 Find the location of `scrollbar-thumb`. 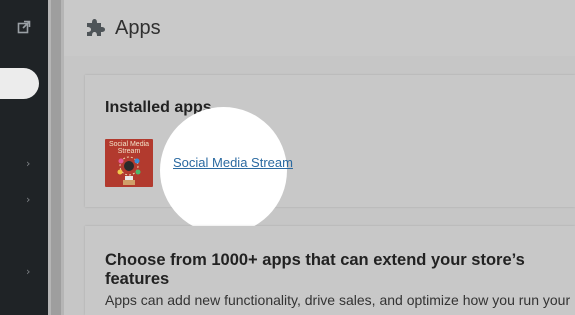

scrollbar-thumb is located at coordinates (56, 157).